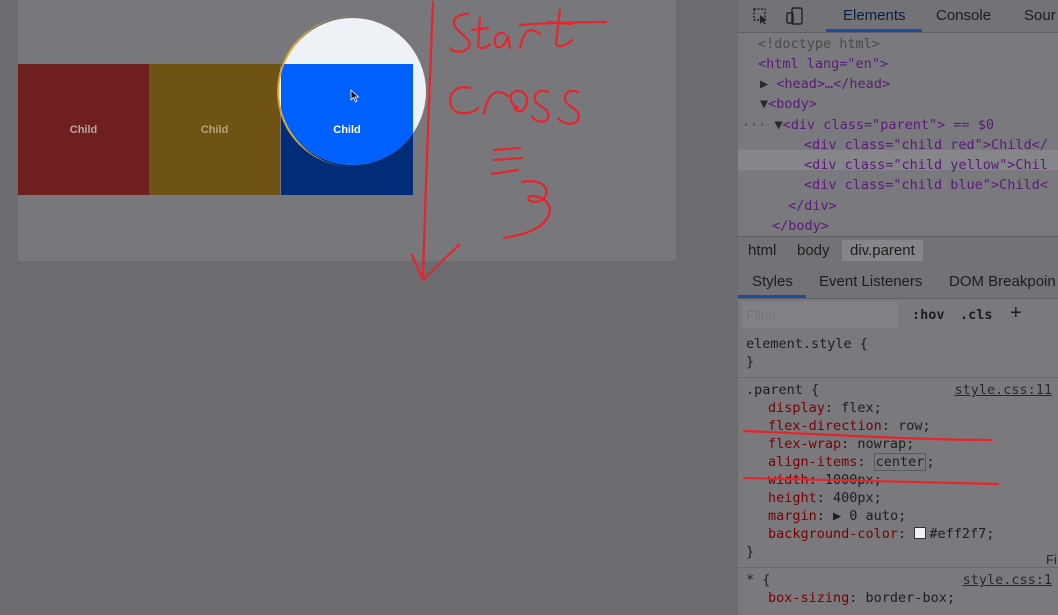  Describe the element at coordinates (882, 250) in the screenshot. I see `breadcrumb-div-parent: div.parent` at that location.